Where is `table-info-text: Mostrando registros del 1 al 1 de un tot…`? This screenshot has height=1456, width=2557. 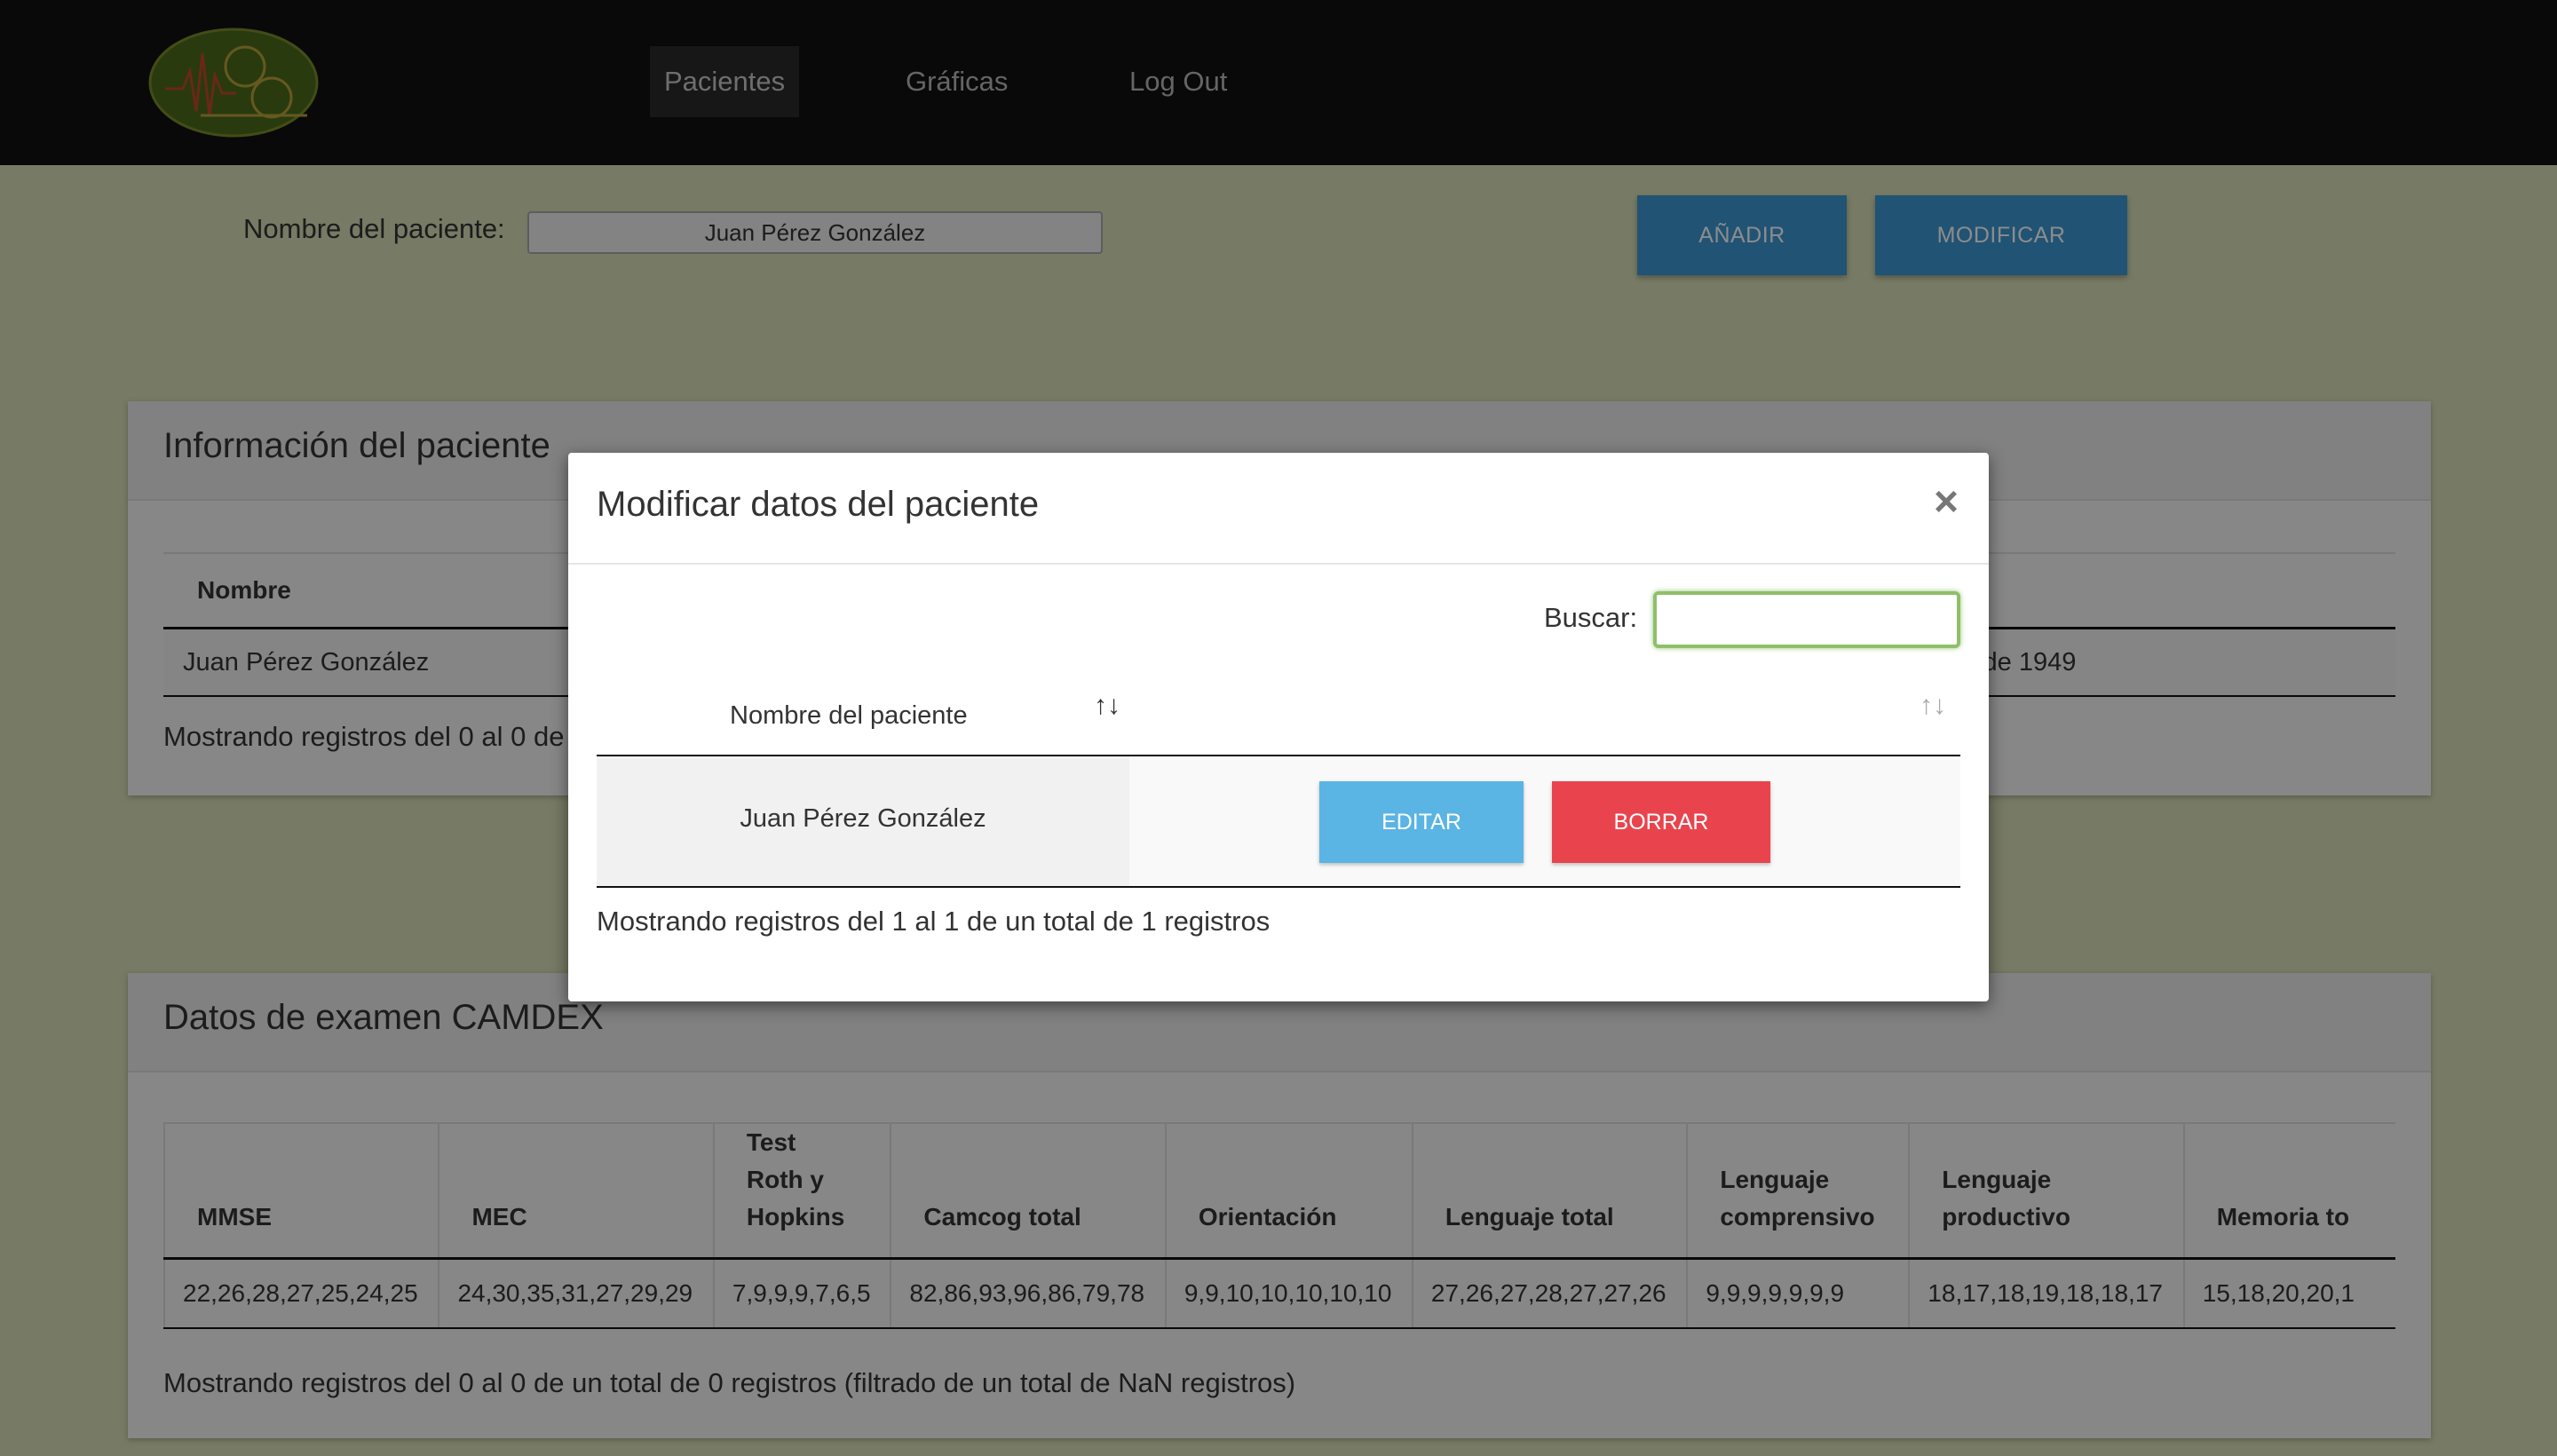
table-info-text: Mostrando registros del 1 al 1 de un tot… is located at coordinates (934, 921).